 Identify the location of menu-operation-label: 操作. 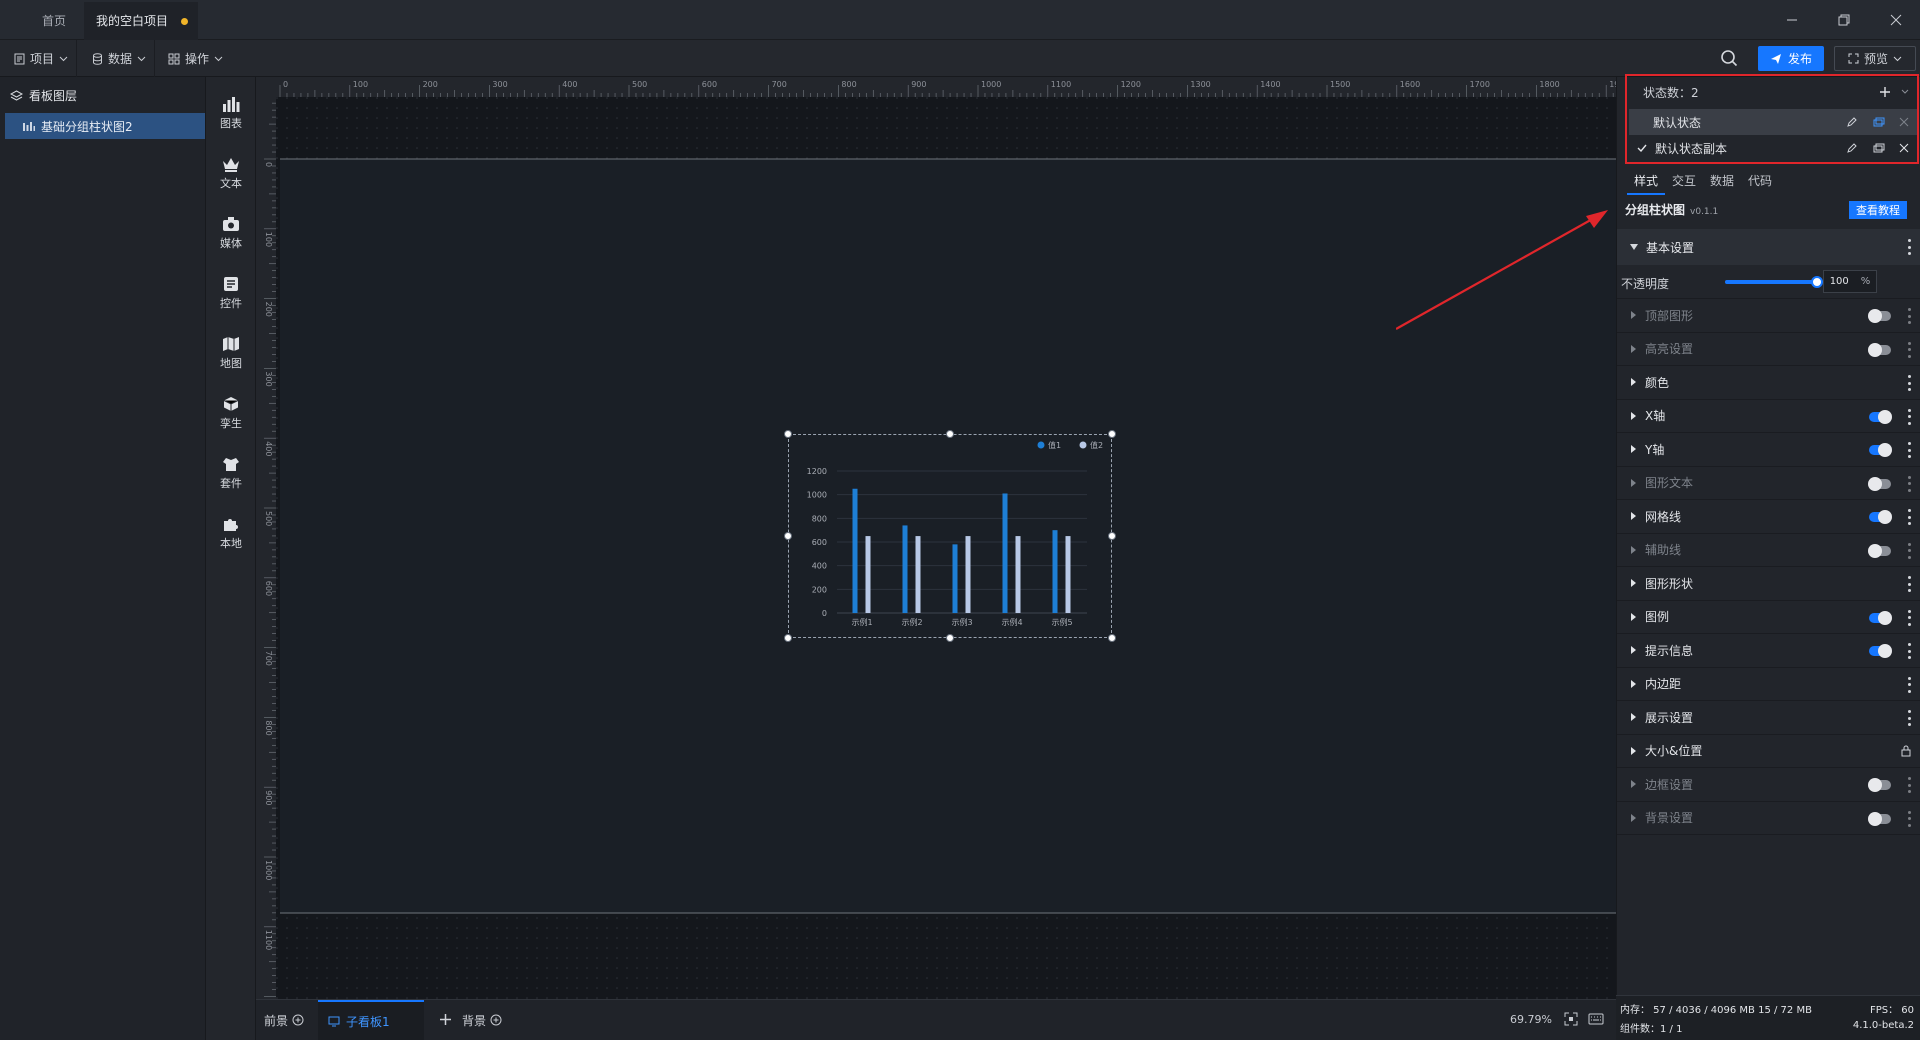
(197, 59).